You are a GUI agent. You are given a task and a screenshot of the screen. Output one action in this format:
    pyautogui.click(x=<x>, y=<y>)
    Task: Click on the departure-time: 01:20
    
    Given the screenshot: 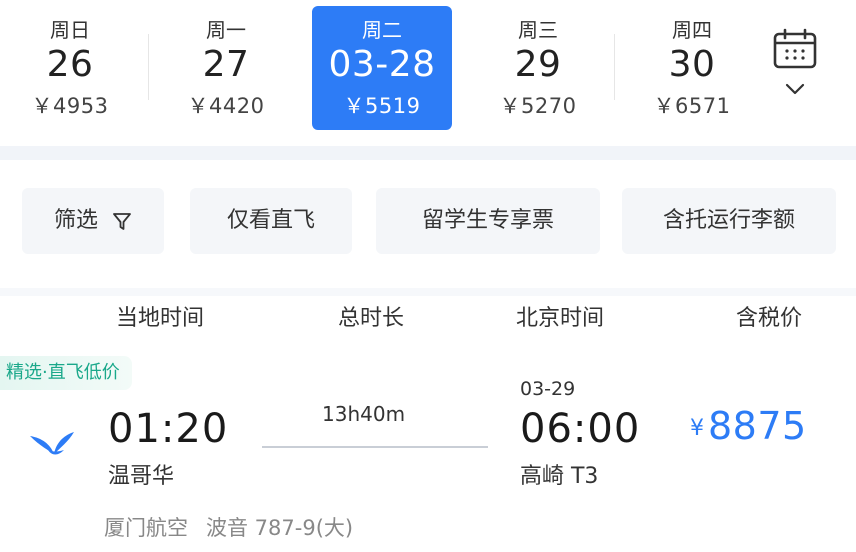 What is the action you would take?
    pyautogui.click(x=168, y=429)
    